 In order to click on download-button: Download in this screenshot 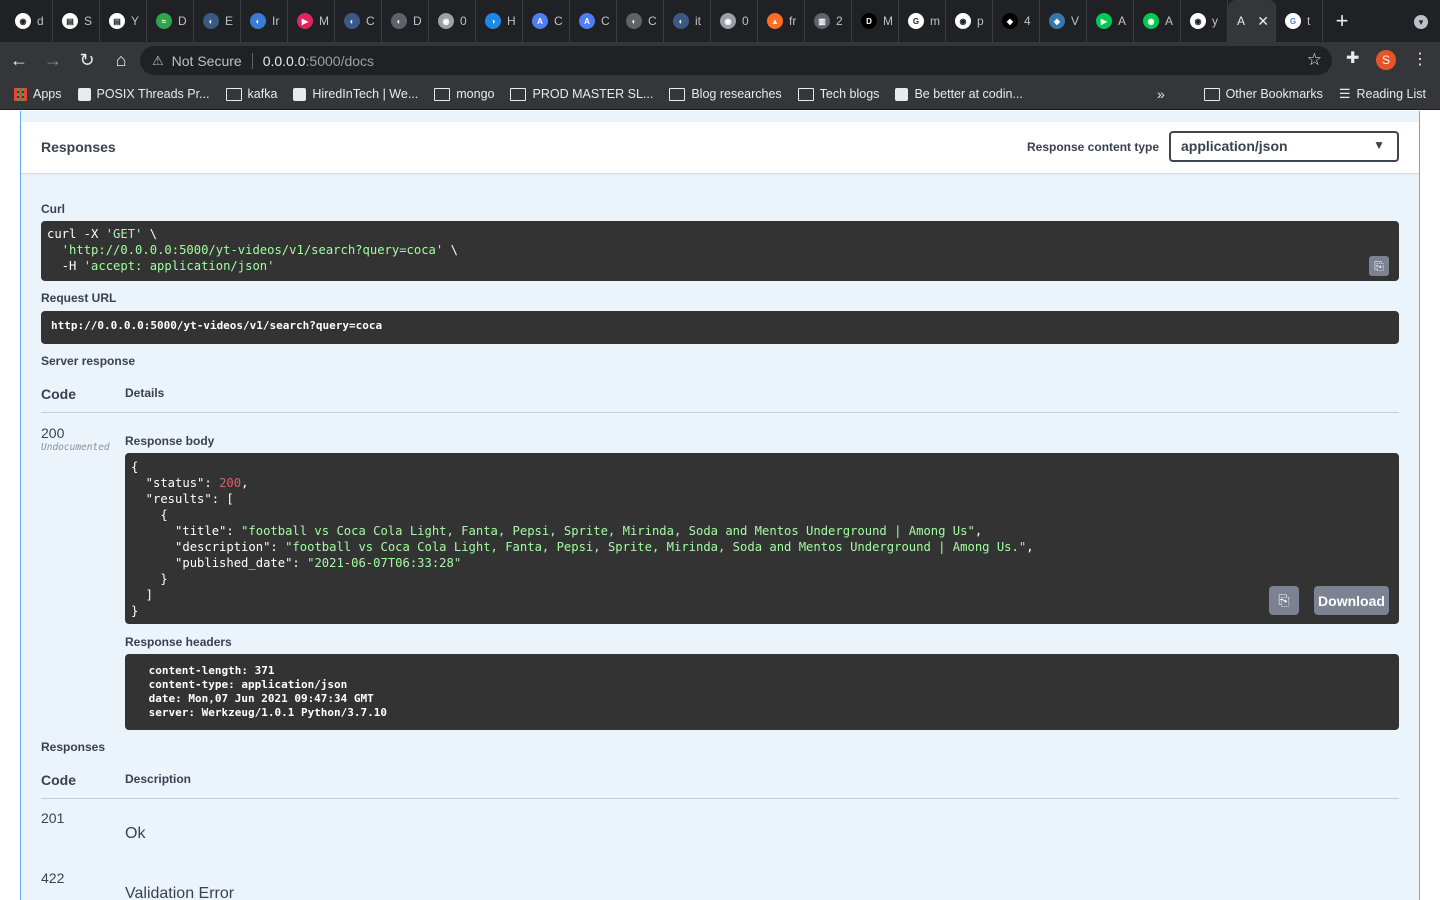, I will do `click(1351, 600)`.